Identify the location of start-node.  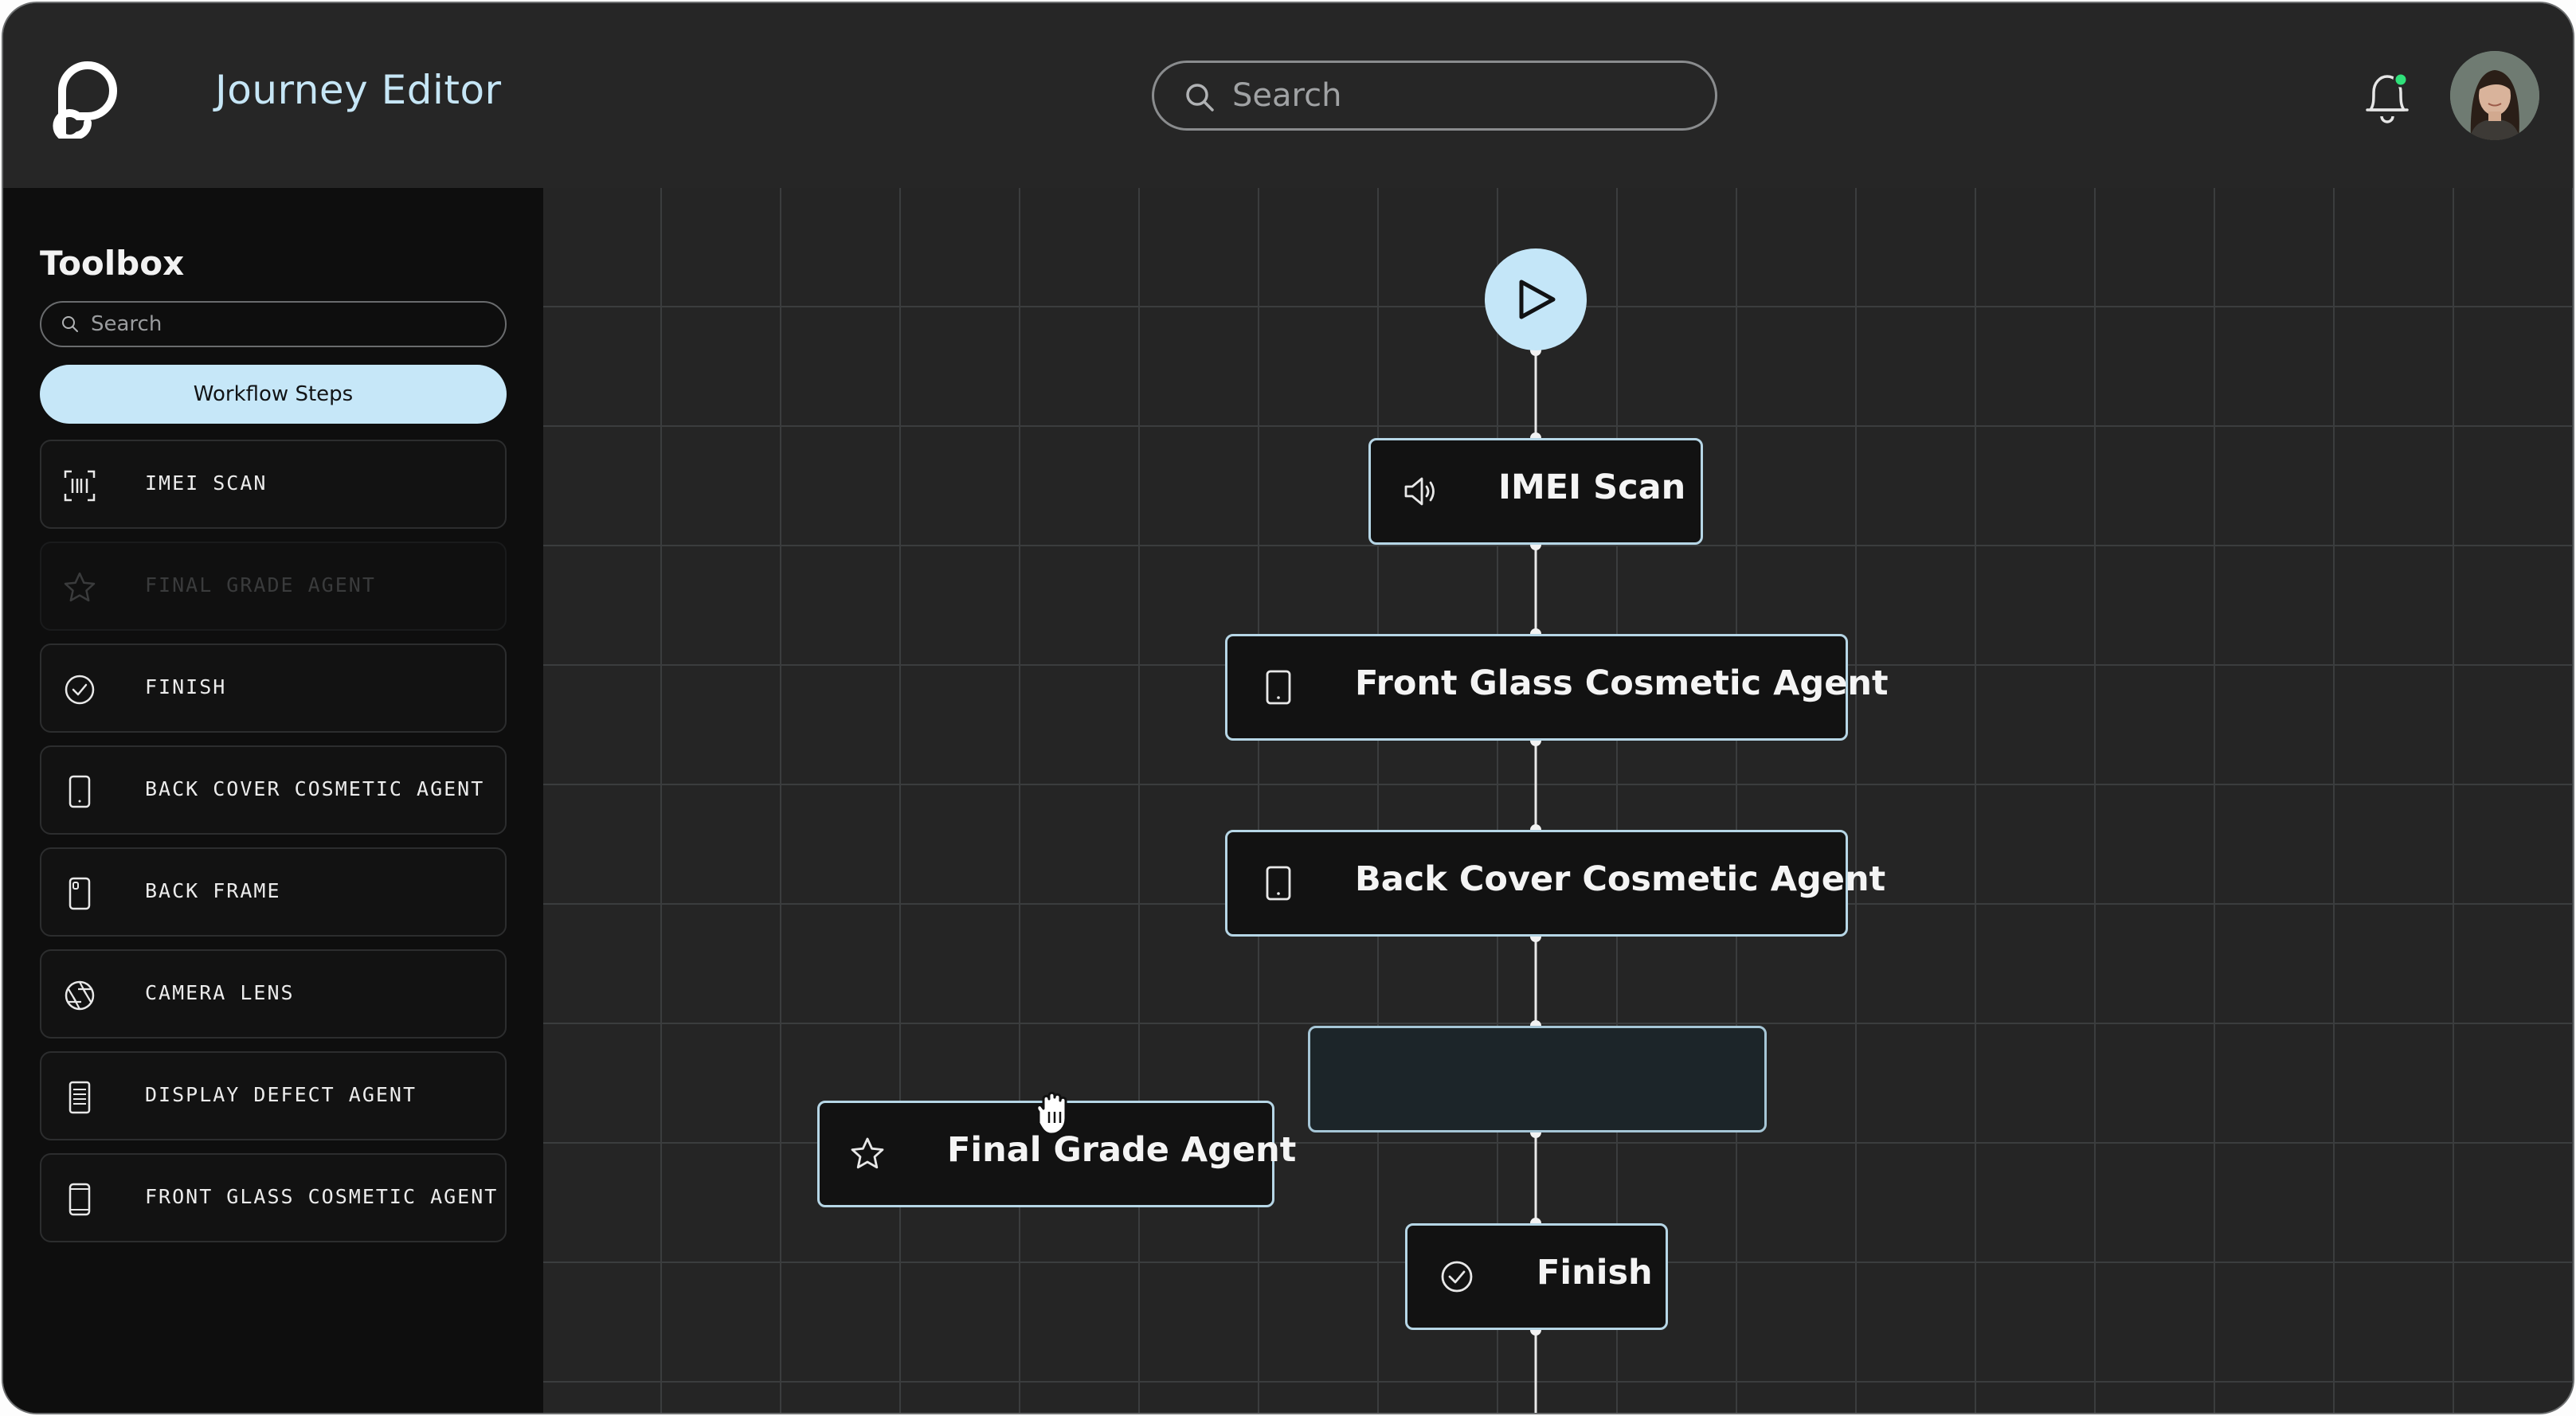
(1536, 299).